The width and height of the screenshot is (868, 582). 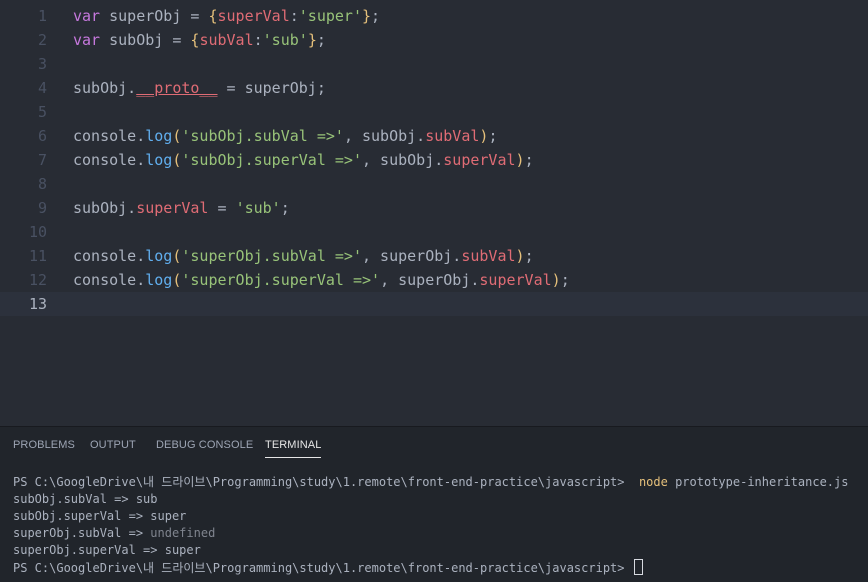 What do you see at coordinates (434, 64) in the screenshot?
I see `code-line: 3` at bounding box center [434, 64].